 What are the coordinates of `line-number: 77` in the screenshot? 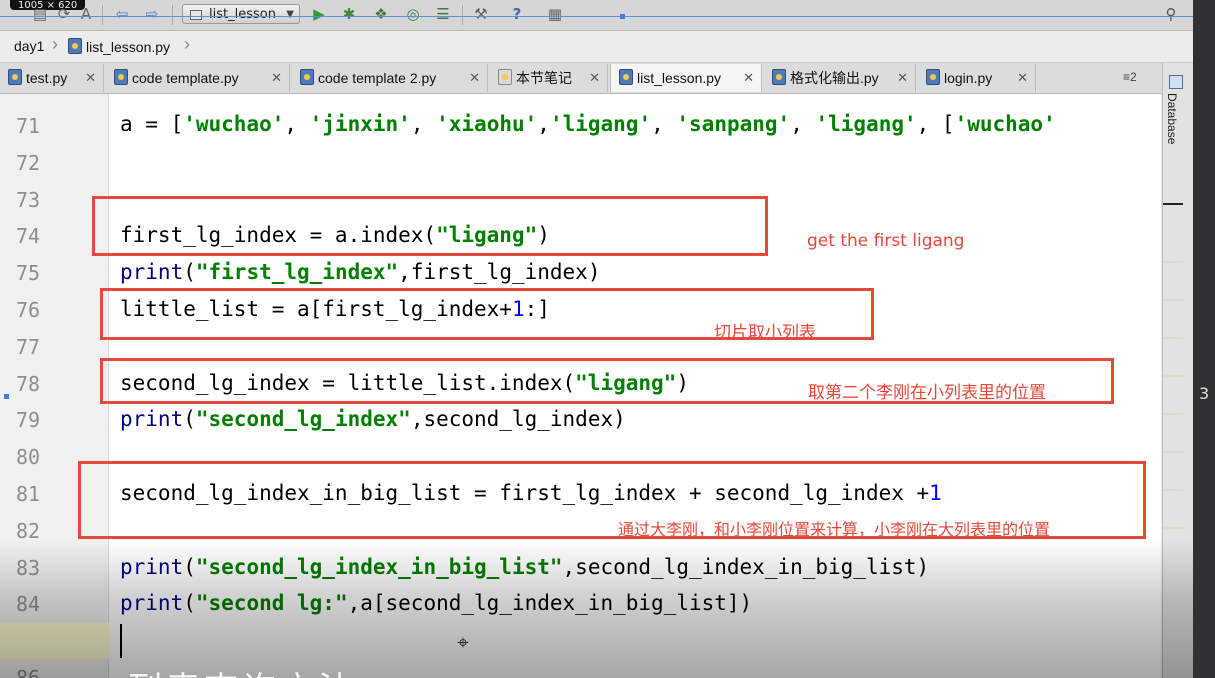 It's located at (28, 347).